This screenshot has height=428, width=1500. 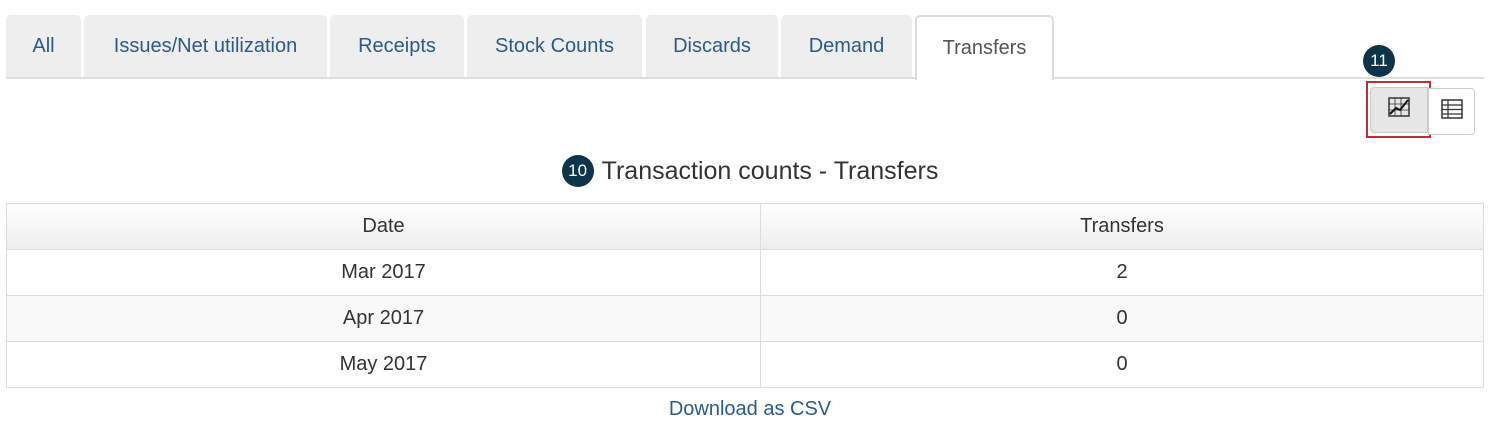 What do you see at coordinates (984, 47) in the screenshot?
I see `tab-transfers: Transfers` at bounding box center [984, 47].